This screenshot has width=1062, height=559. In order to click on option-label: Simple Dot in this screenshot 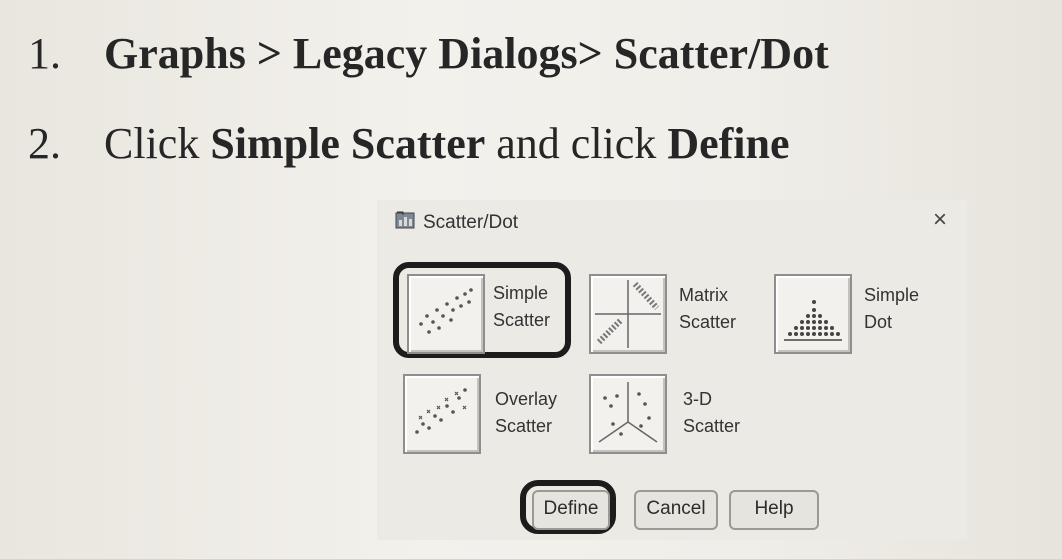, I will do `click(892, 308)`.